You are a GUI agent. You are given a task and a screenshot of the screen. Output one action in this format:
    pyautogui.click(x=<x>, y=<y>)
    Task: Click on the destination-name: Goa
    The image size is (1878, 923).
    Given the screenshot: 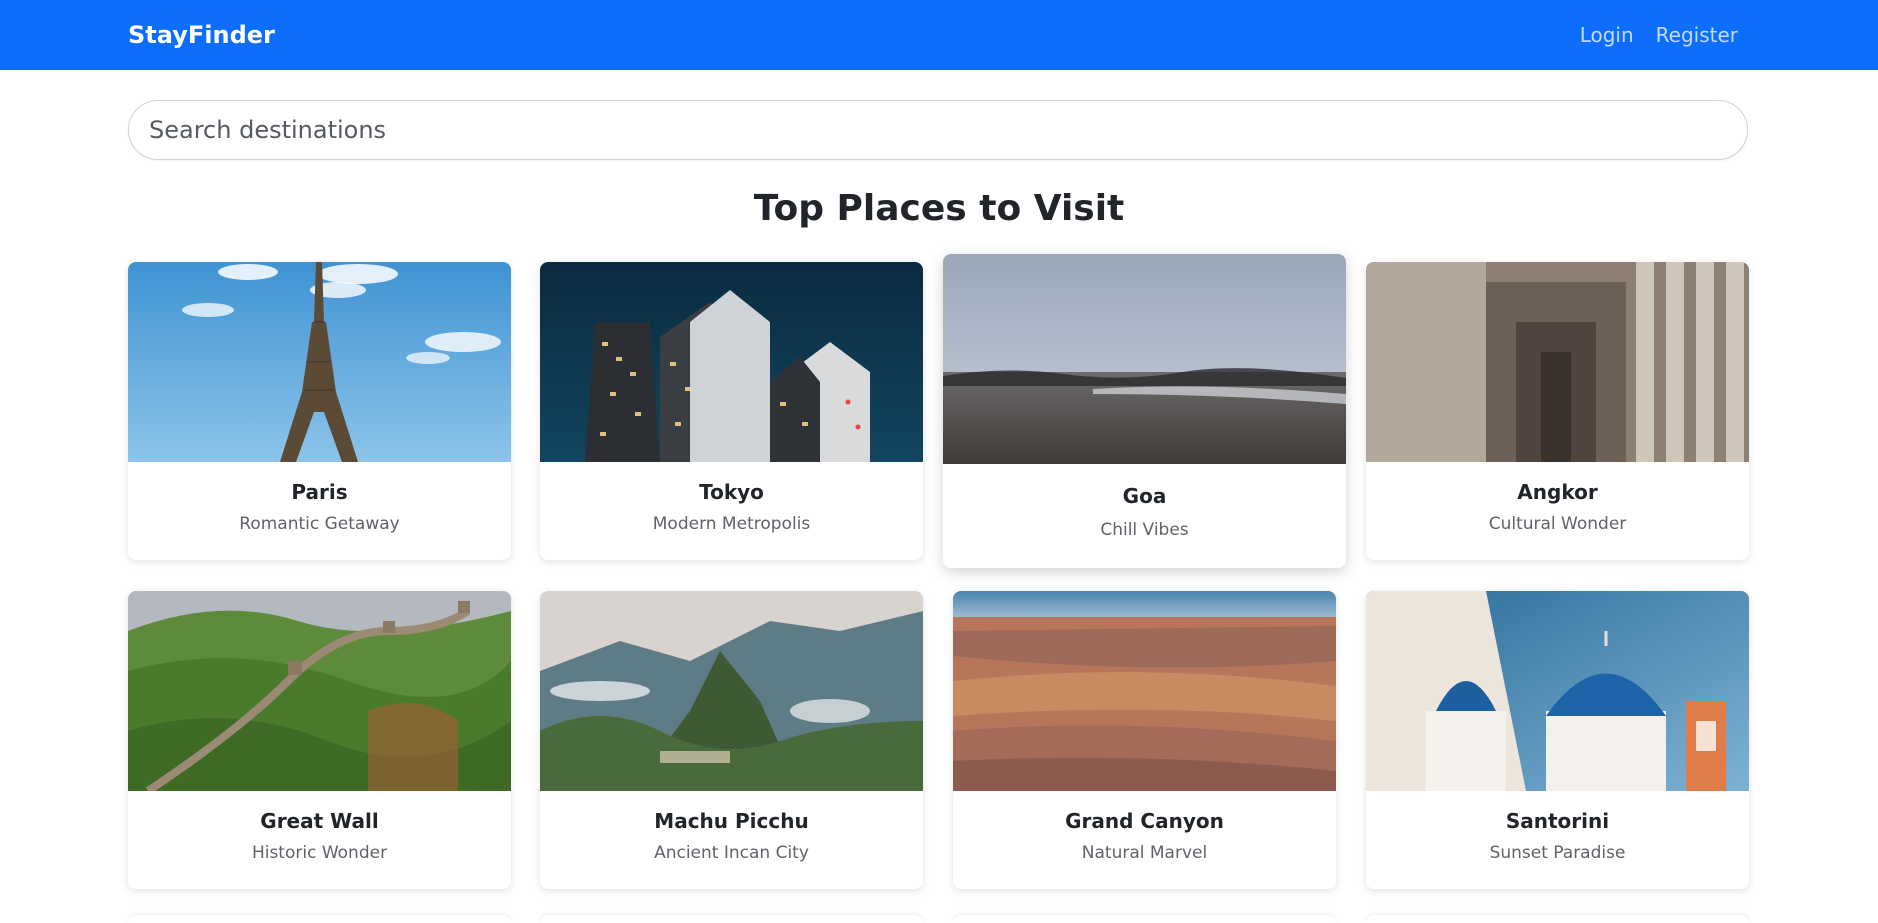 What is the action you would take?
    pyautogui.click(x=1144, y=496)
    